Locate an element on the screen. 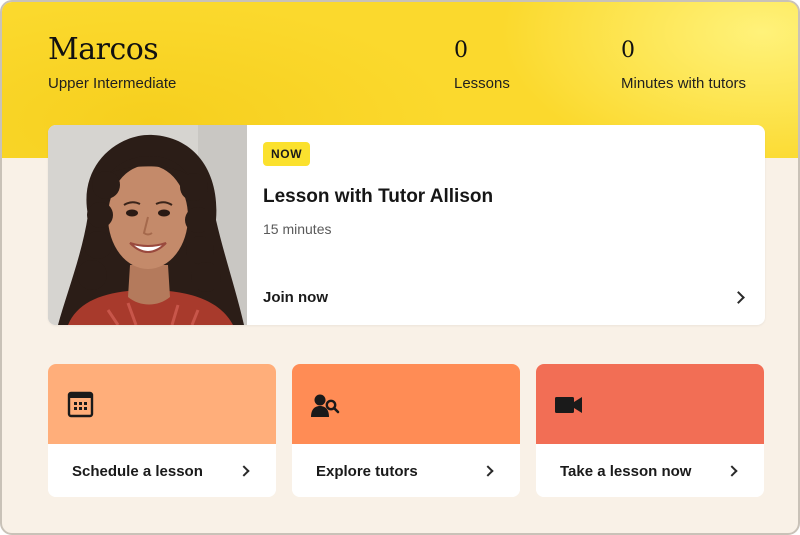  explore-tutors-card-header is located at coordinates (406, 404).